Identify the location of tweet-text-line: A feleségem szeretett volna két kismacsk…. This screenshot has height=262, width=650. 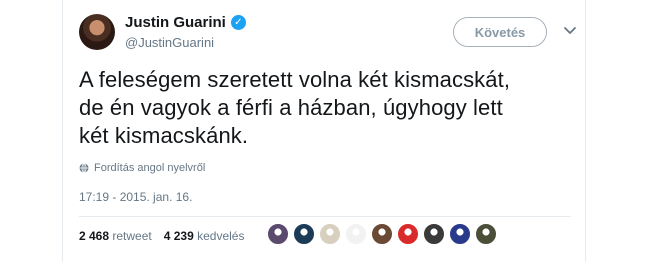
(295, 79).